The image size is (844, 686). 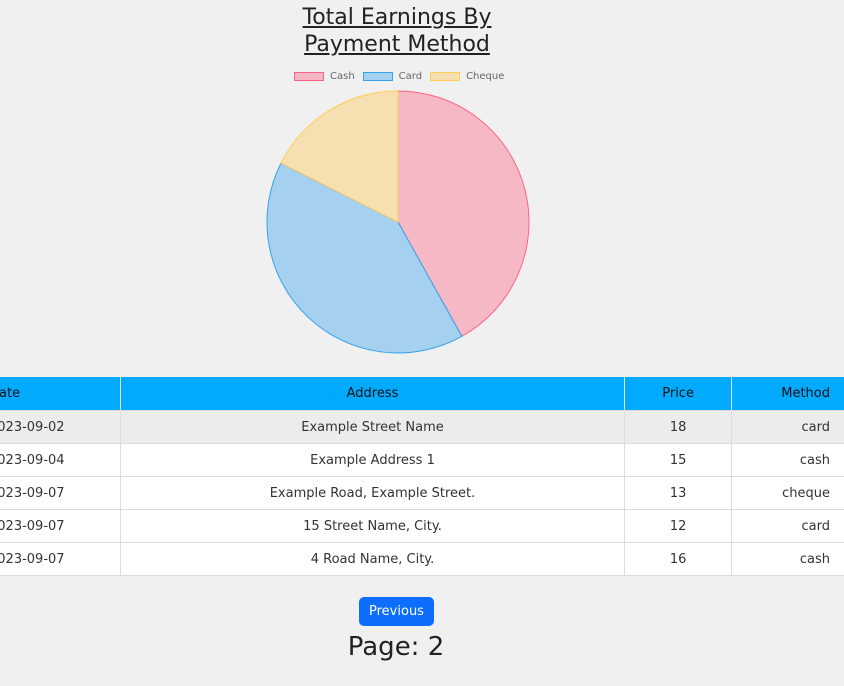 What do you see at coordinates (678, 493) in the screenshot?
I see `cell-price: 13` at bounding box center [678, 493].